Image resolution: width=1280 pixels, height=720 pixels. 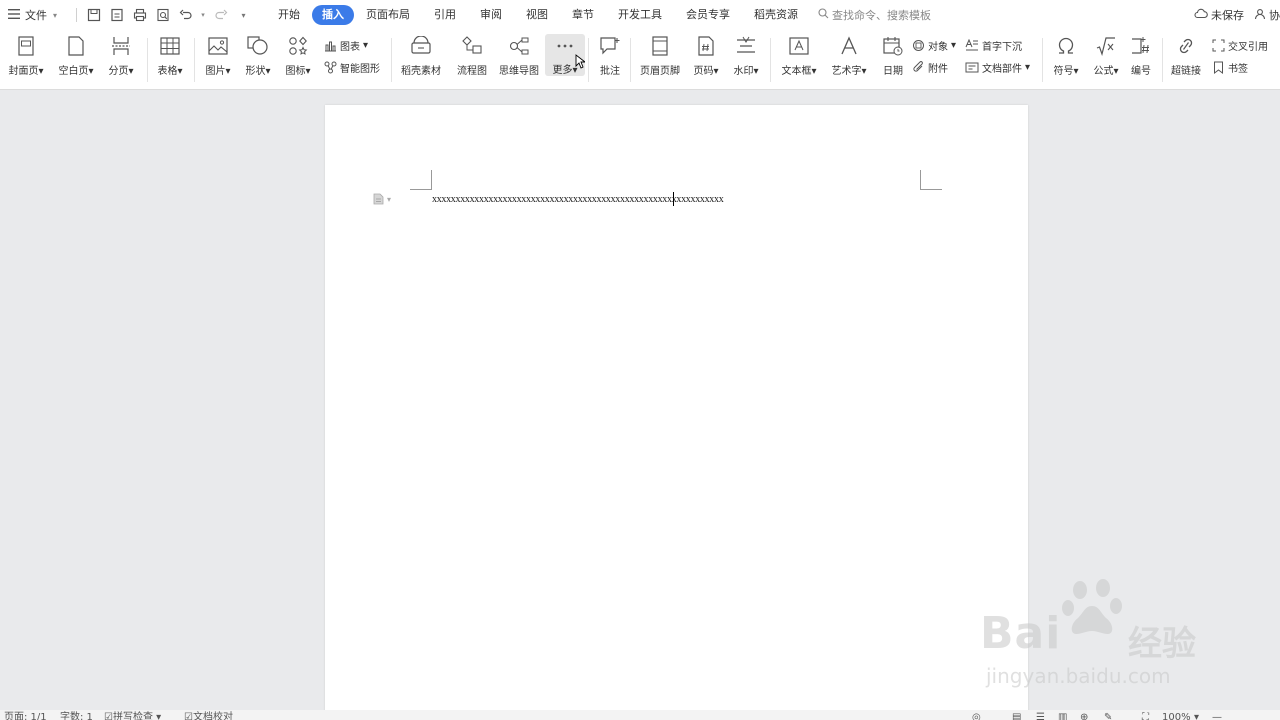 I want to click on doc-proof-toggle: ☑文档校对, so click(x=208, y=716).